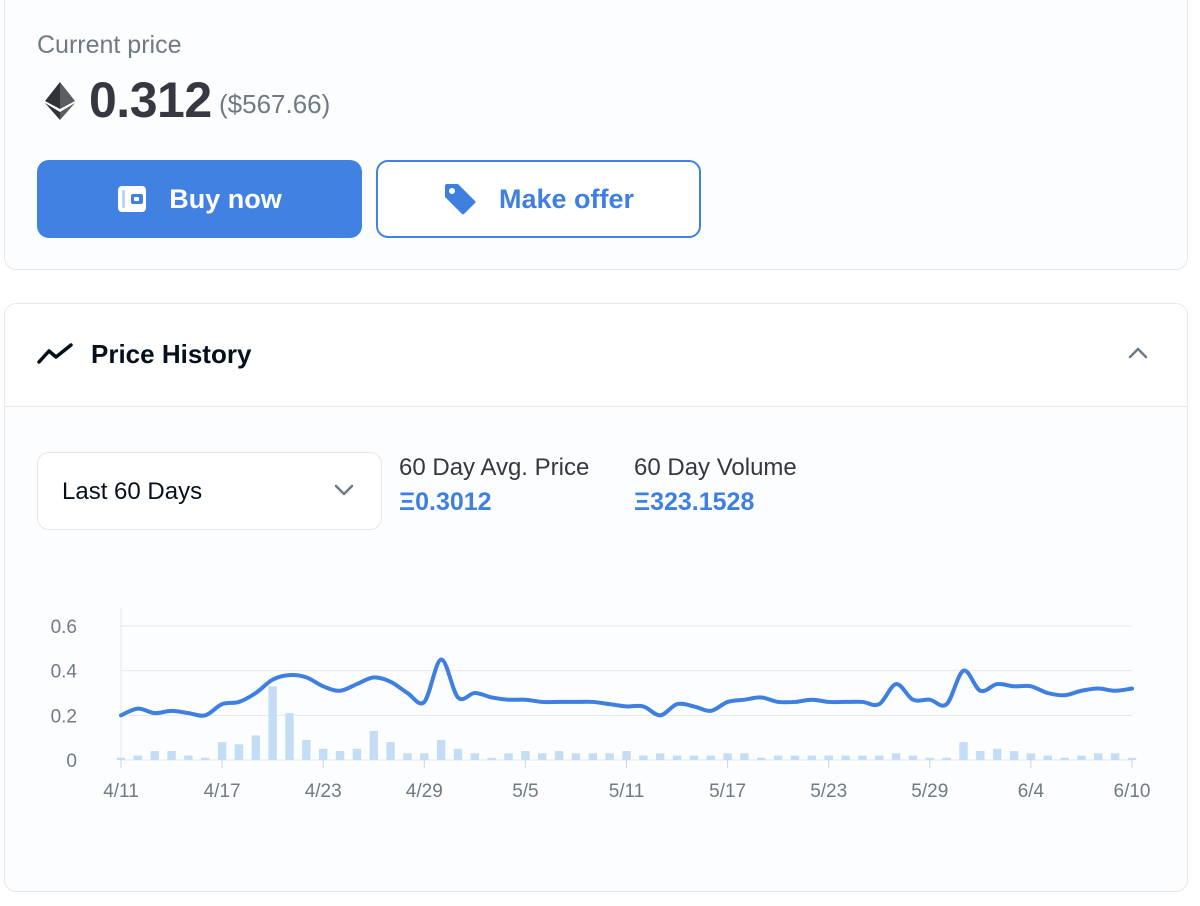 This screenshot has height=906, width=1200. Describe the element at coordinates (929, 791) in the screenshot. I see `x-tick-label: 5/29` at that location.